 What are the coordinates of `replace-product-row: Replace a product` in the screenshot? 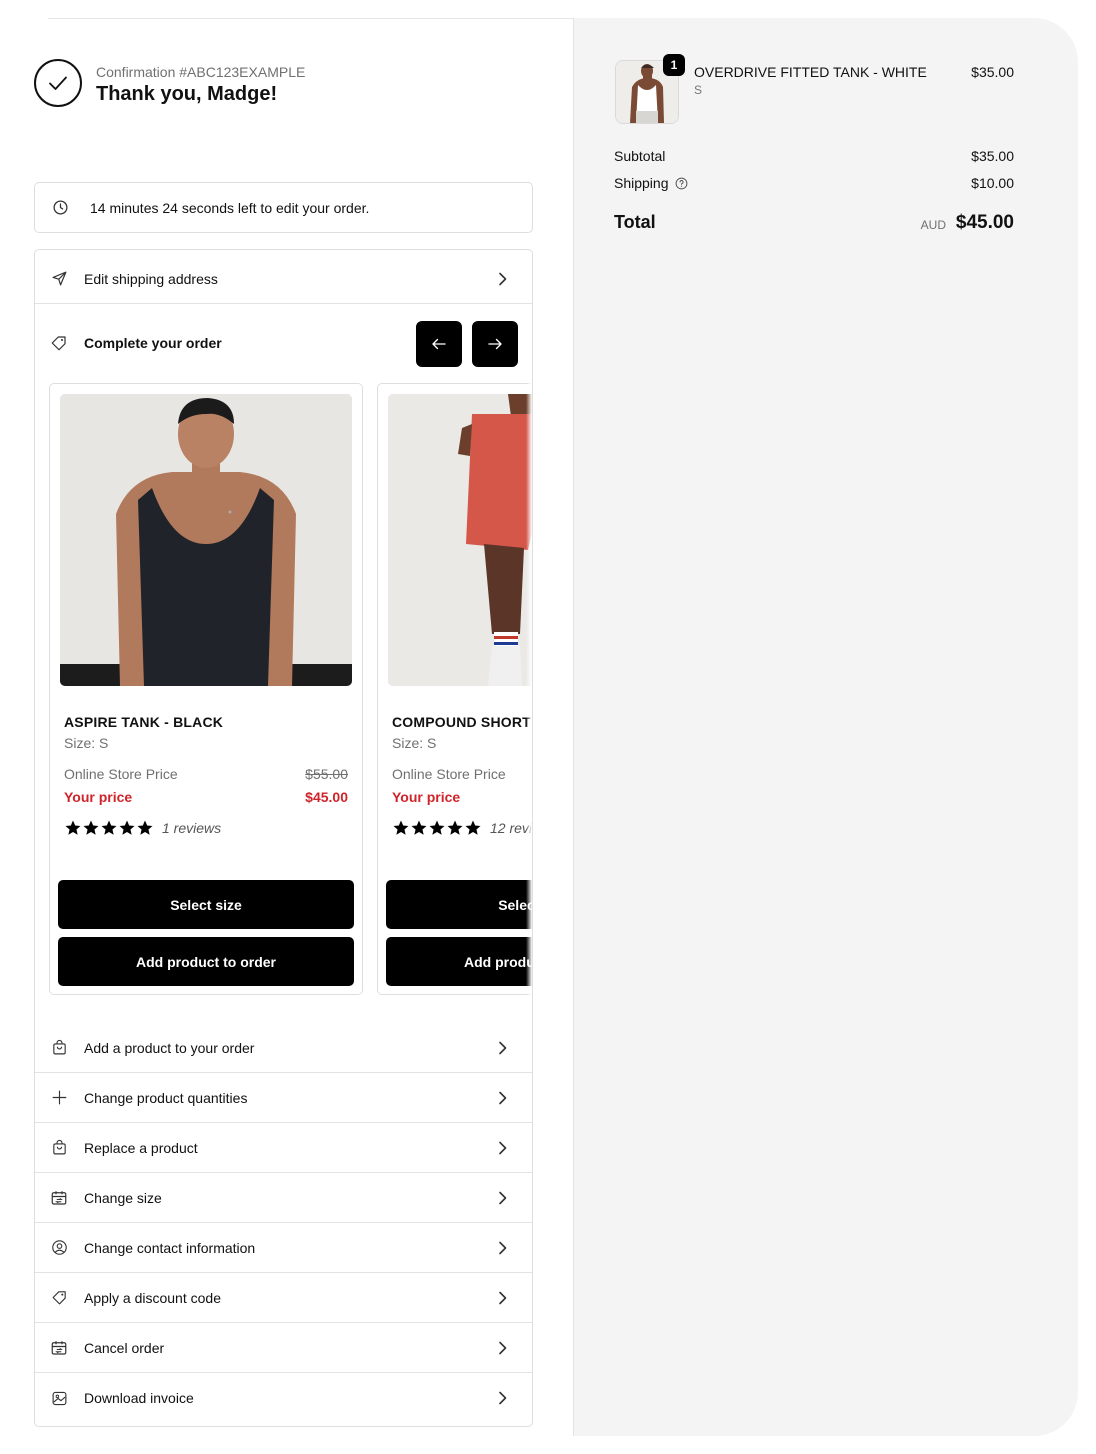 It's located at (283, 1148).